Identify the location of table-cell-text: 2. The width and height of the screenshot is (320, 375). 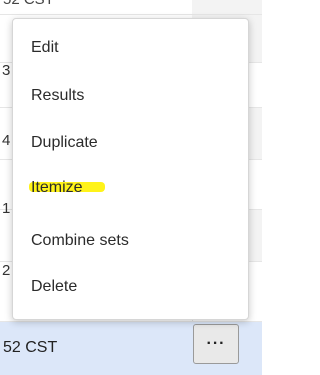
(6, 270).